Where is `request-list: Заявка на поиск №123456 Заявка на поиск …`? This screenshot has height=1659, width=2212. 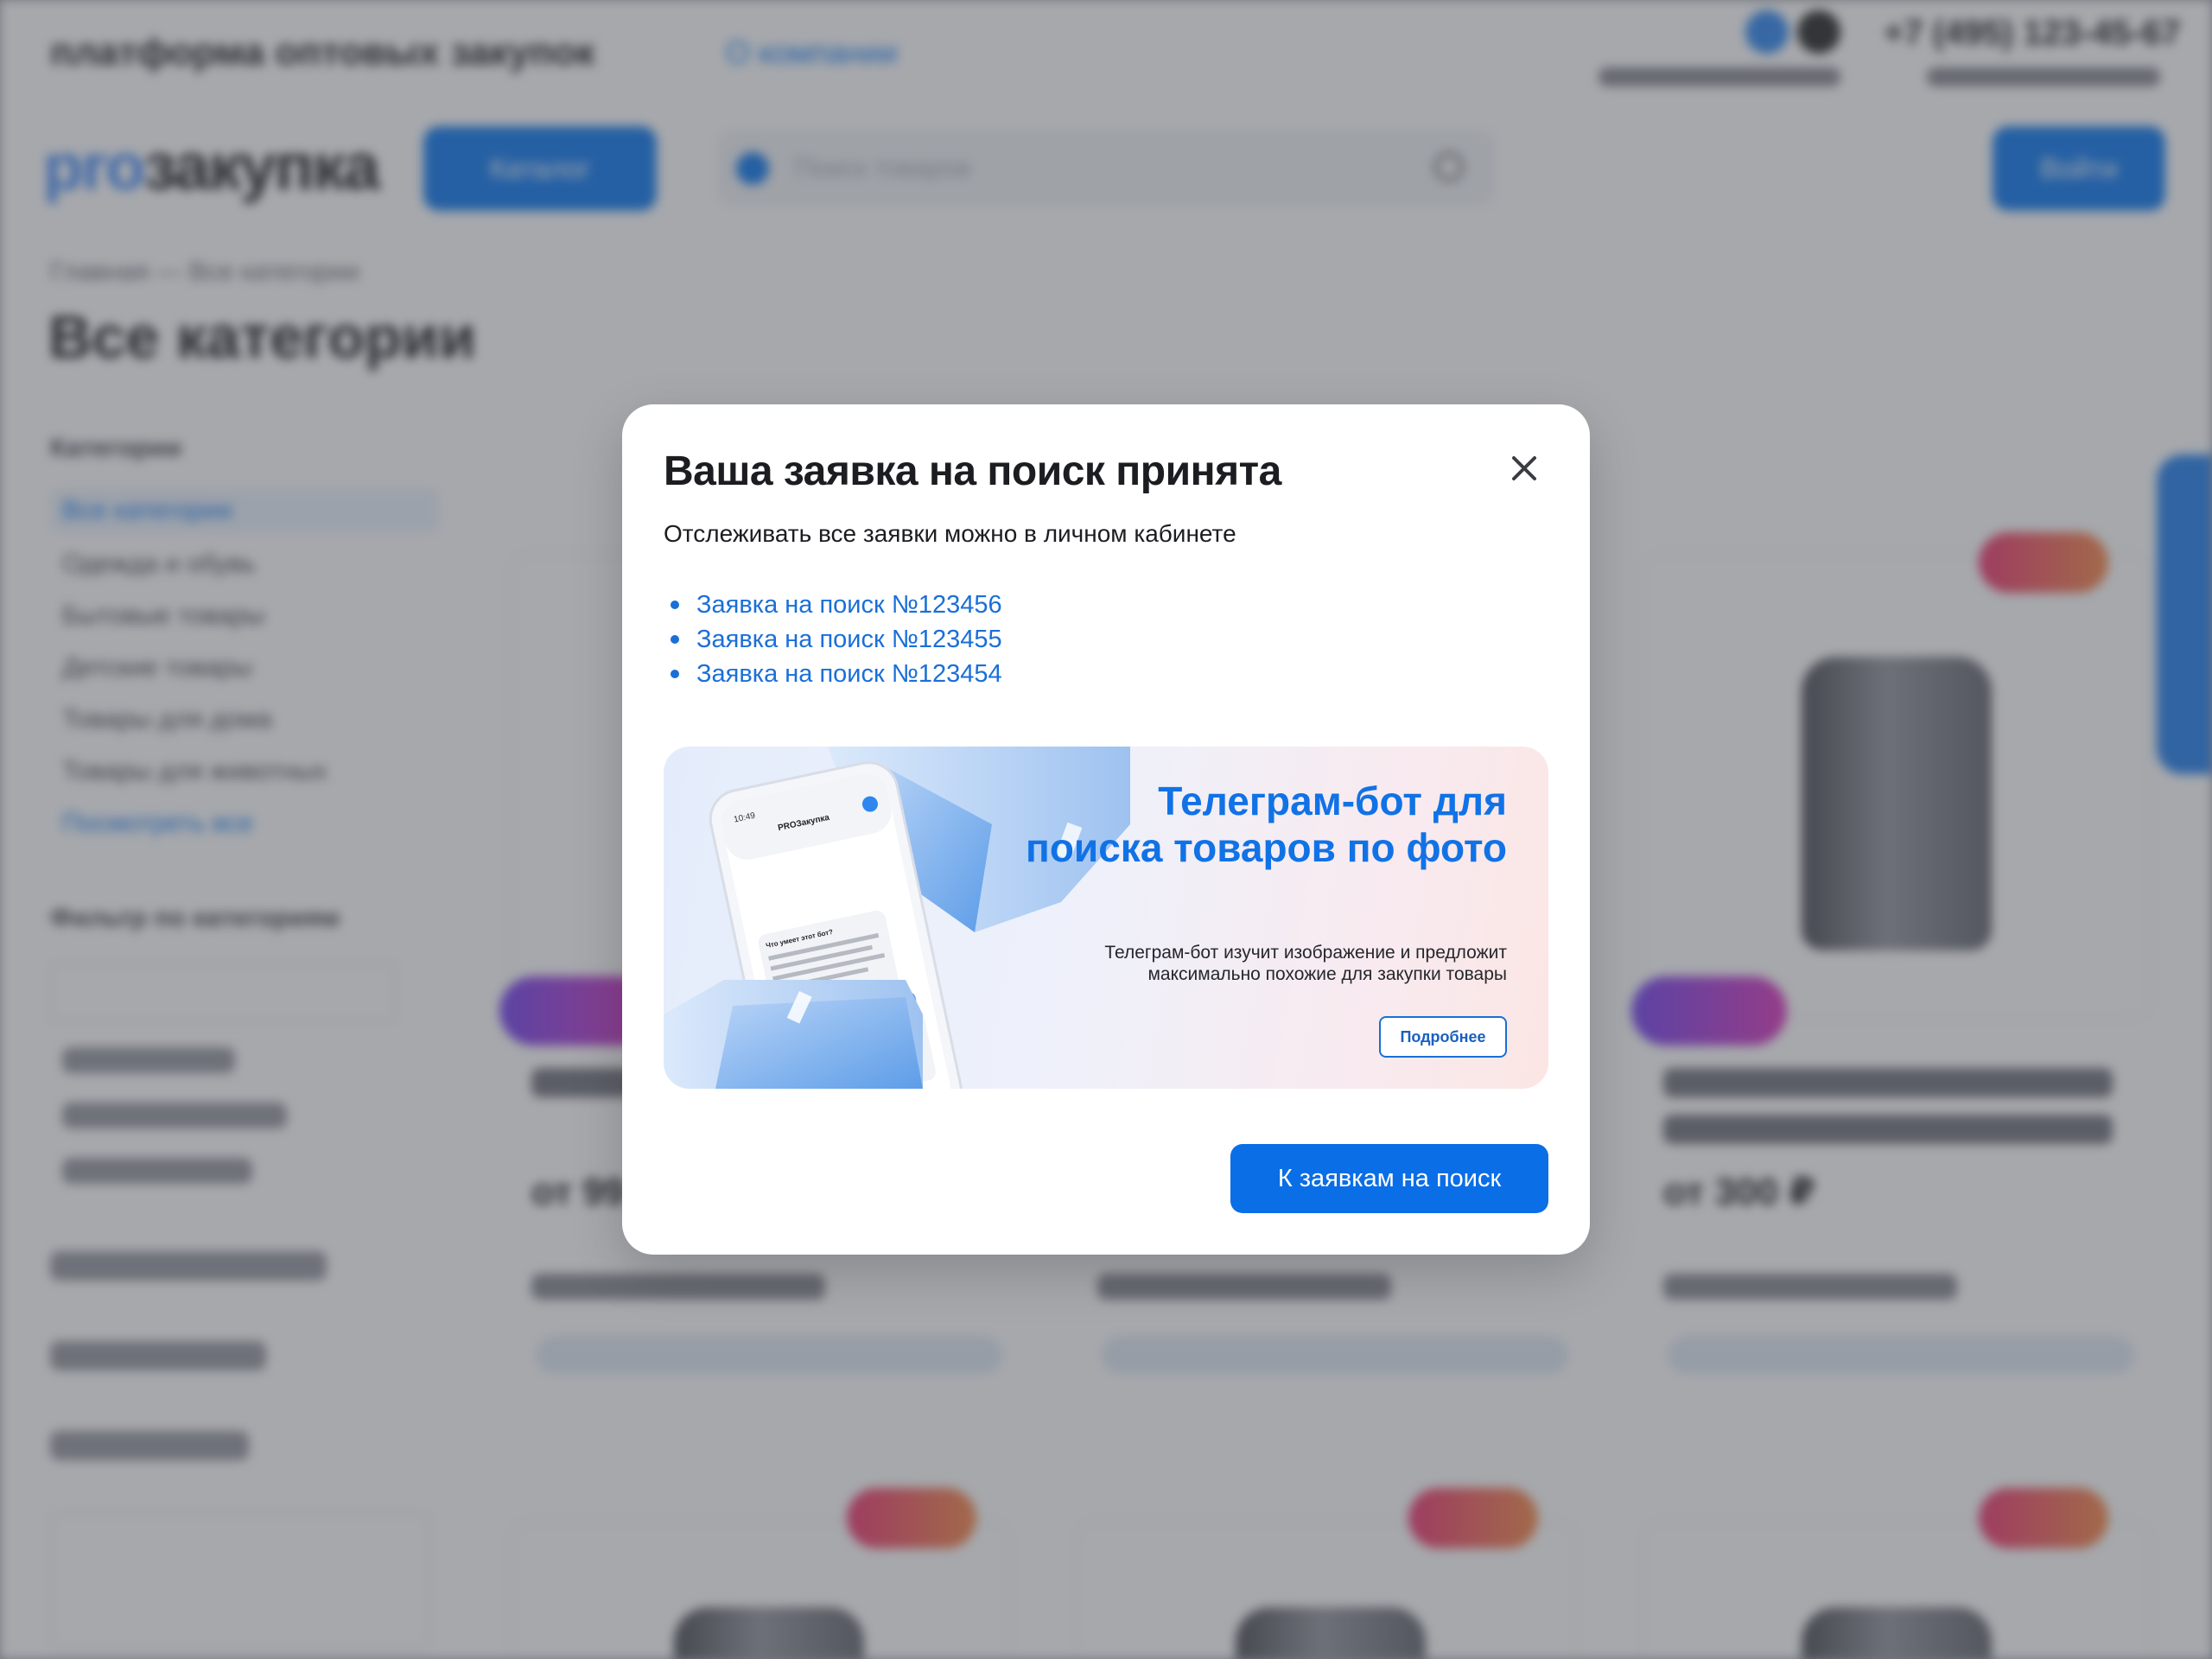 request-list: Заявка на поиск №123456 Заявка на поиск … is located at coordinates (836, 639).